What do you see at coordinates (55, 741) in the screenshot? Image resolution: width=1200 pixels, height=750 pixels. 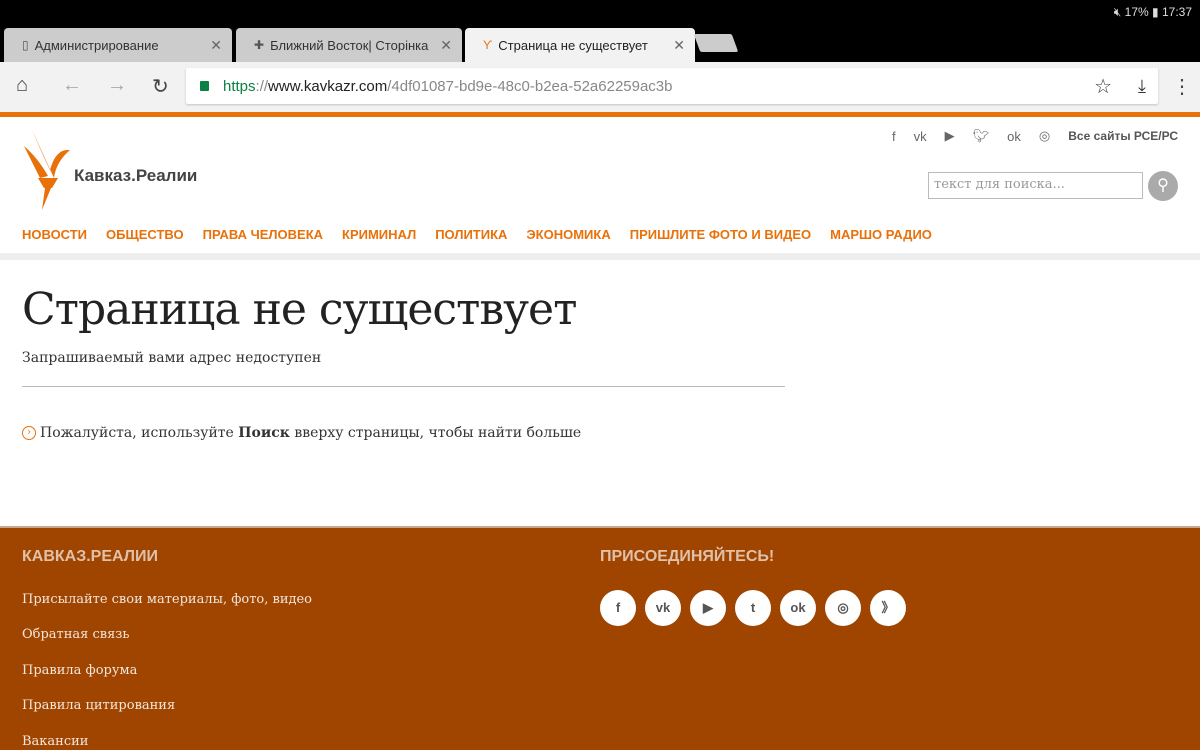 I see `footer-link: Вакансии` at bounding box center [55, 741].